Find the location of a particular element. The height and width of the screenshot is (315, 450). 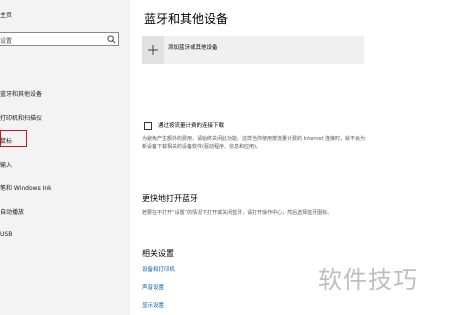

sound-settings-link: 声音设置 is located at coordinates (153, 287).